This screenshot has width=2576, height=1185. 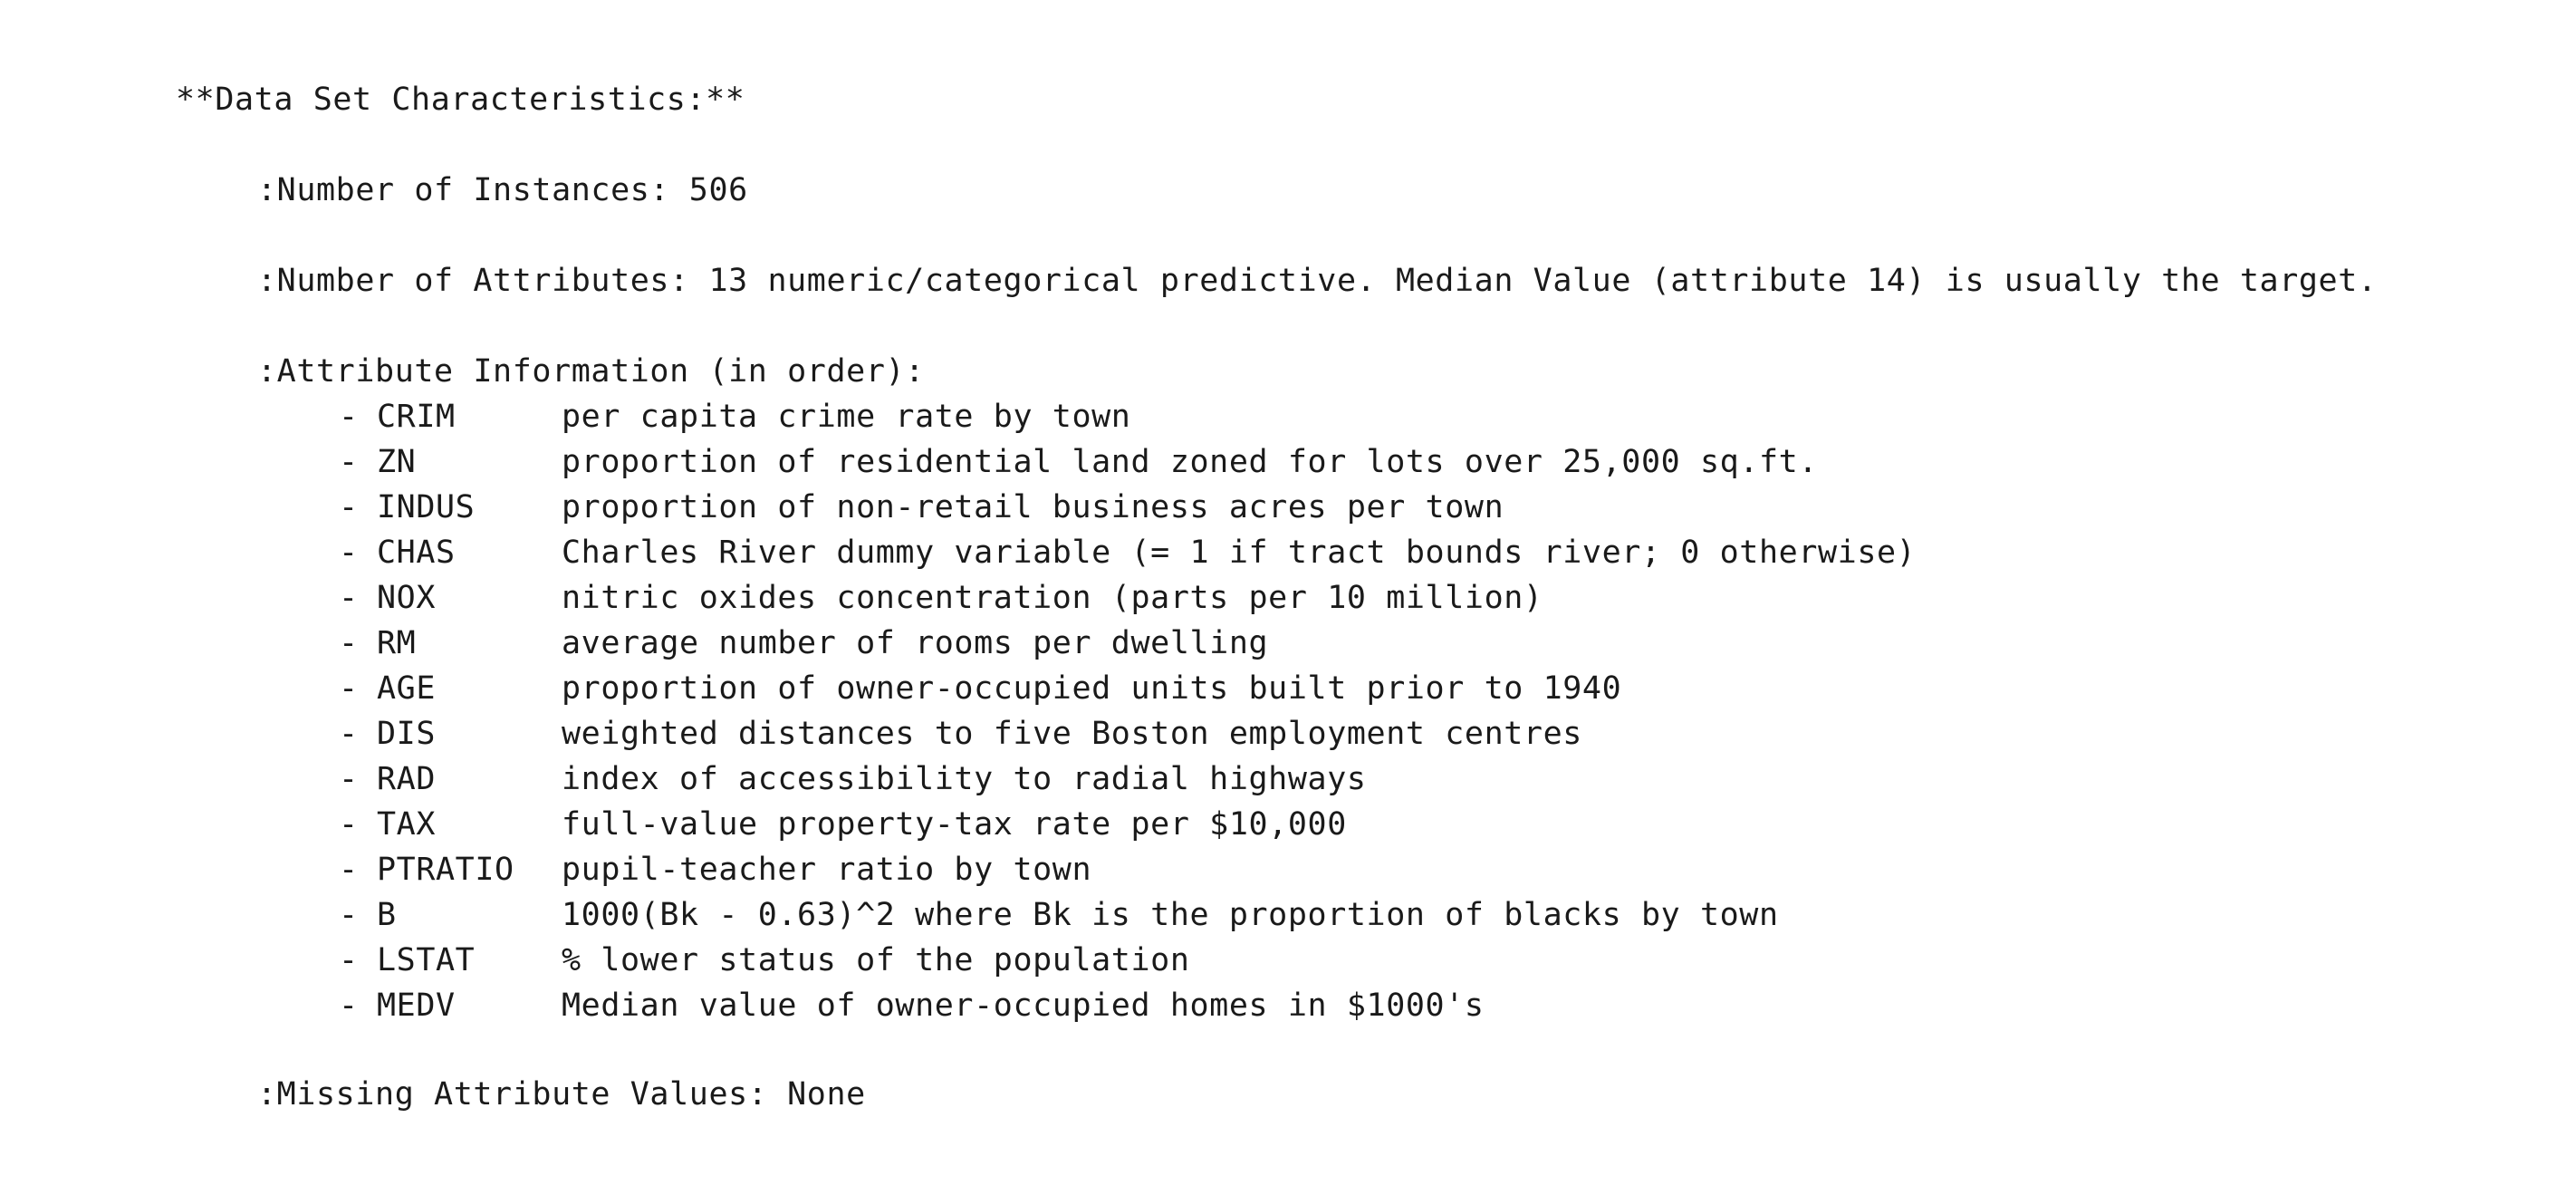 What do you see at coordinates (445, 870) in the screenshot?
I see `attribute-code: PTRATIO` at bounding box center [445, 870].